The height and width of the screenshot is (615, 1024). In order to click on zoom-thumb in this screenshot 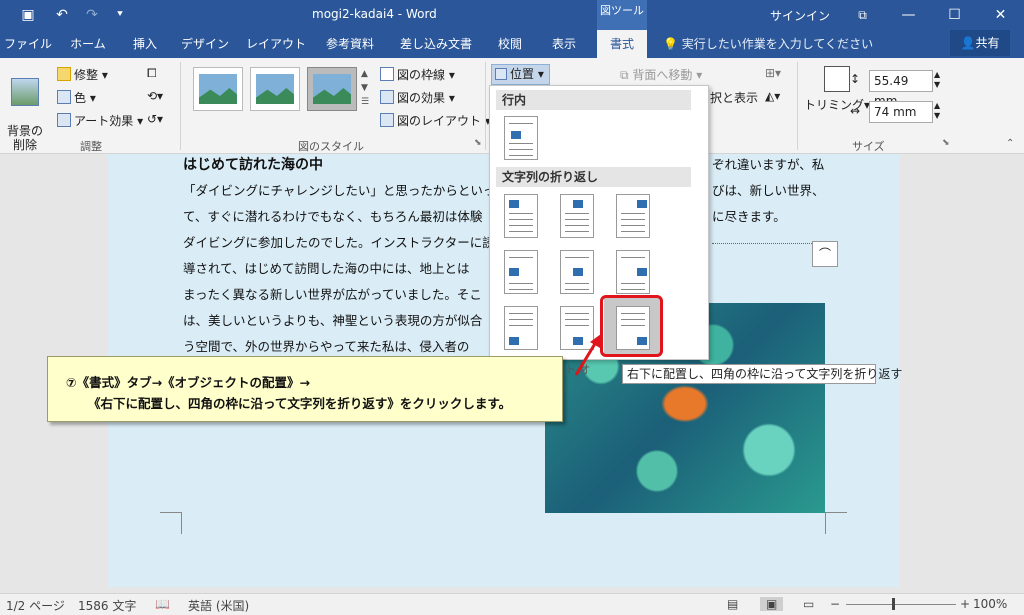, I will do `click(893, 604)`.